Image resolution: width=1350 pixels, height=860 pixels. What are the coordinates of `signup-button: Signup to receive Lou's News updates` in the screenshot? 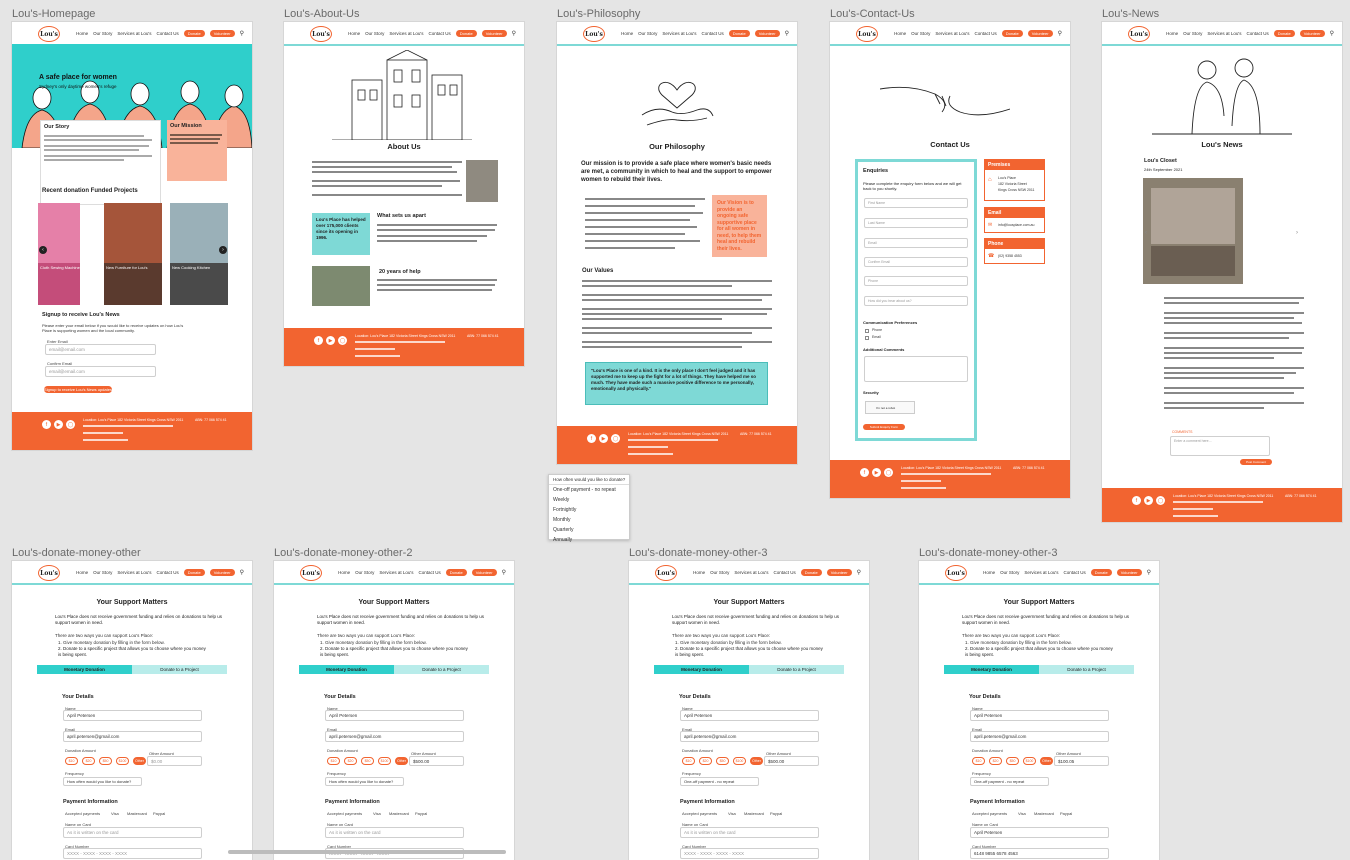 It's located at (78, 389).